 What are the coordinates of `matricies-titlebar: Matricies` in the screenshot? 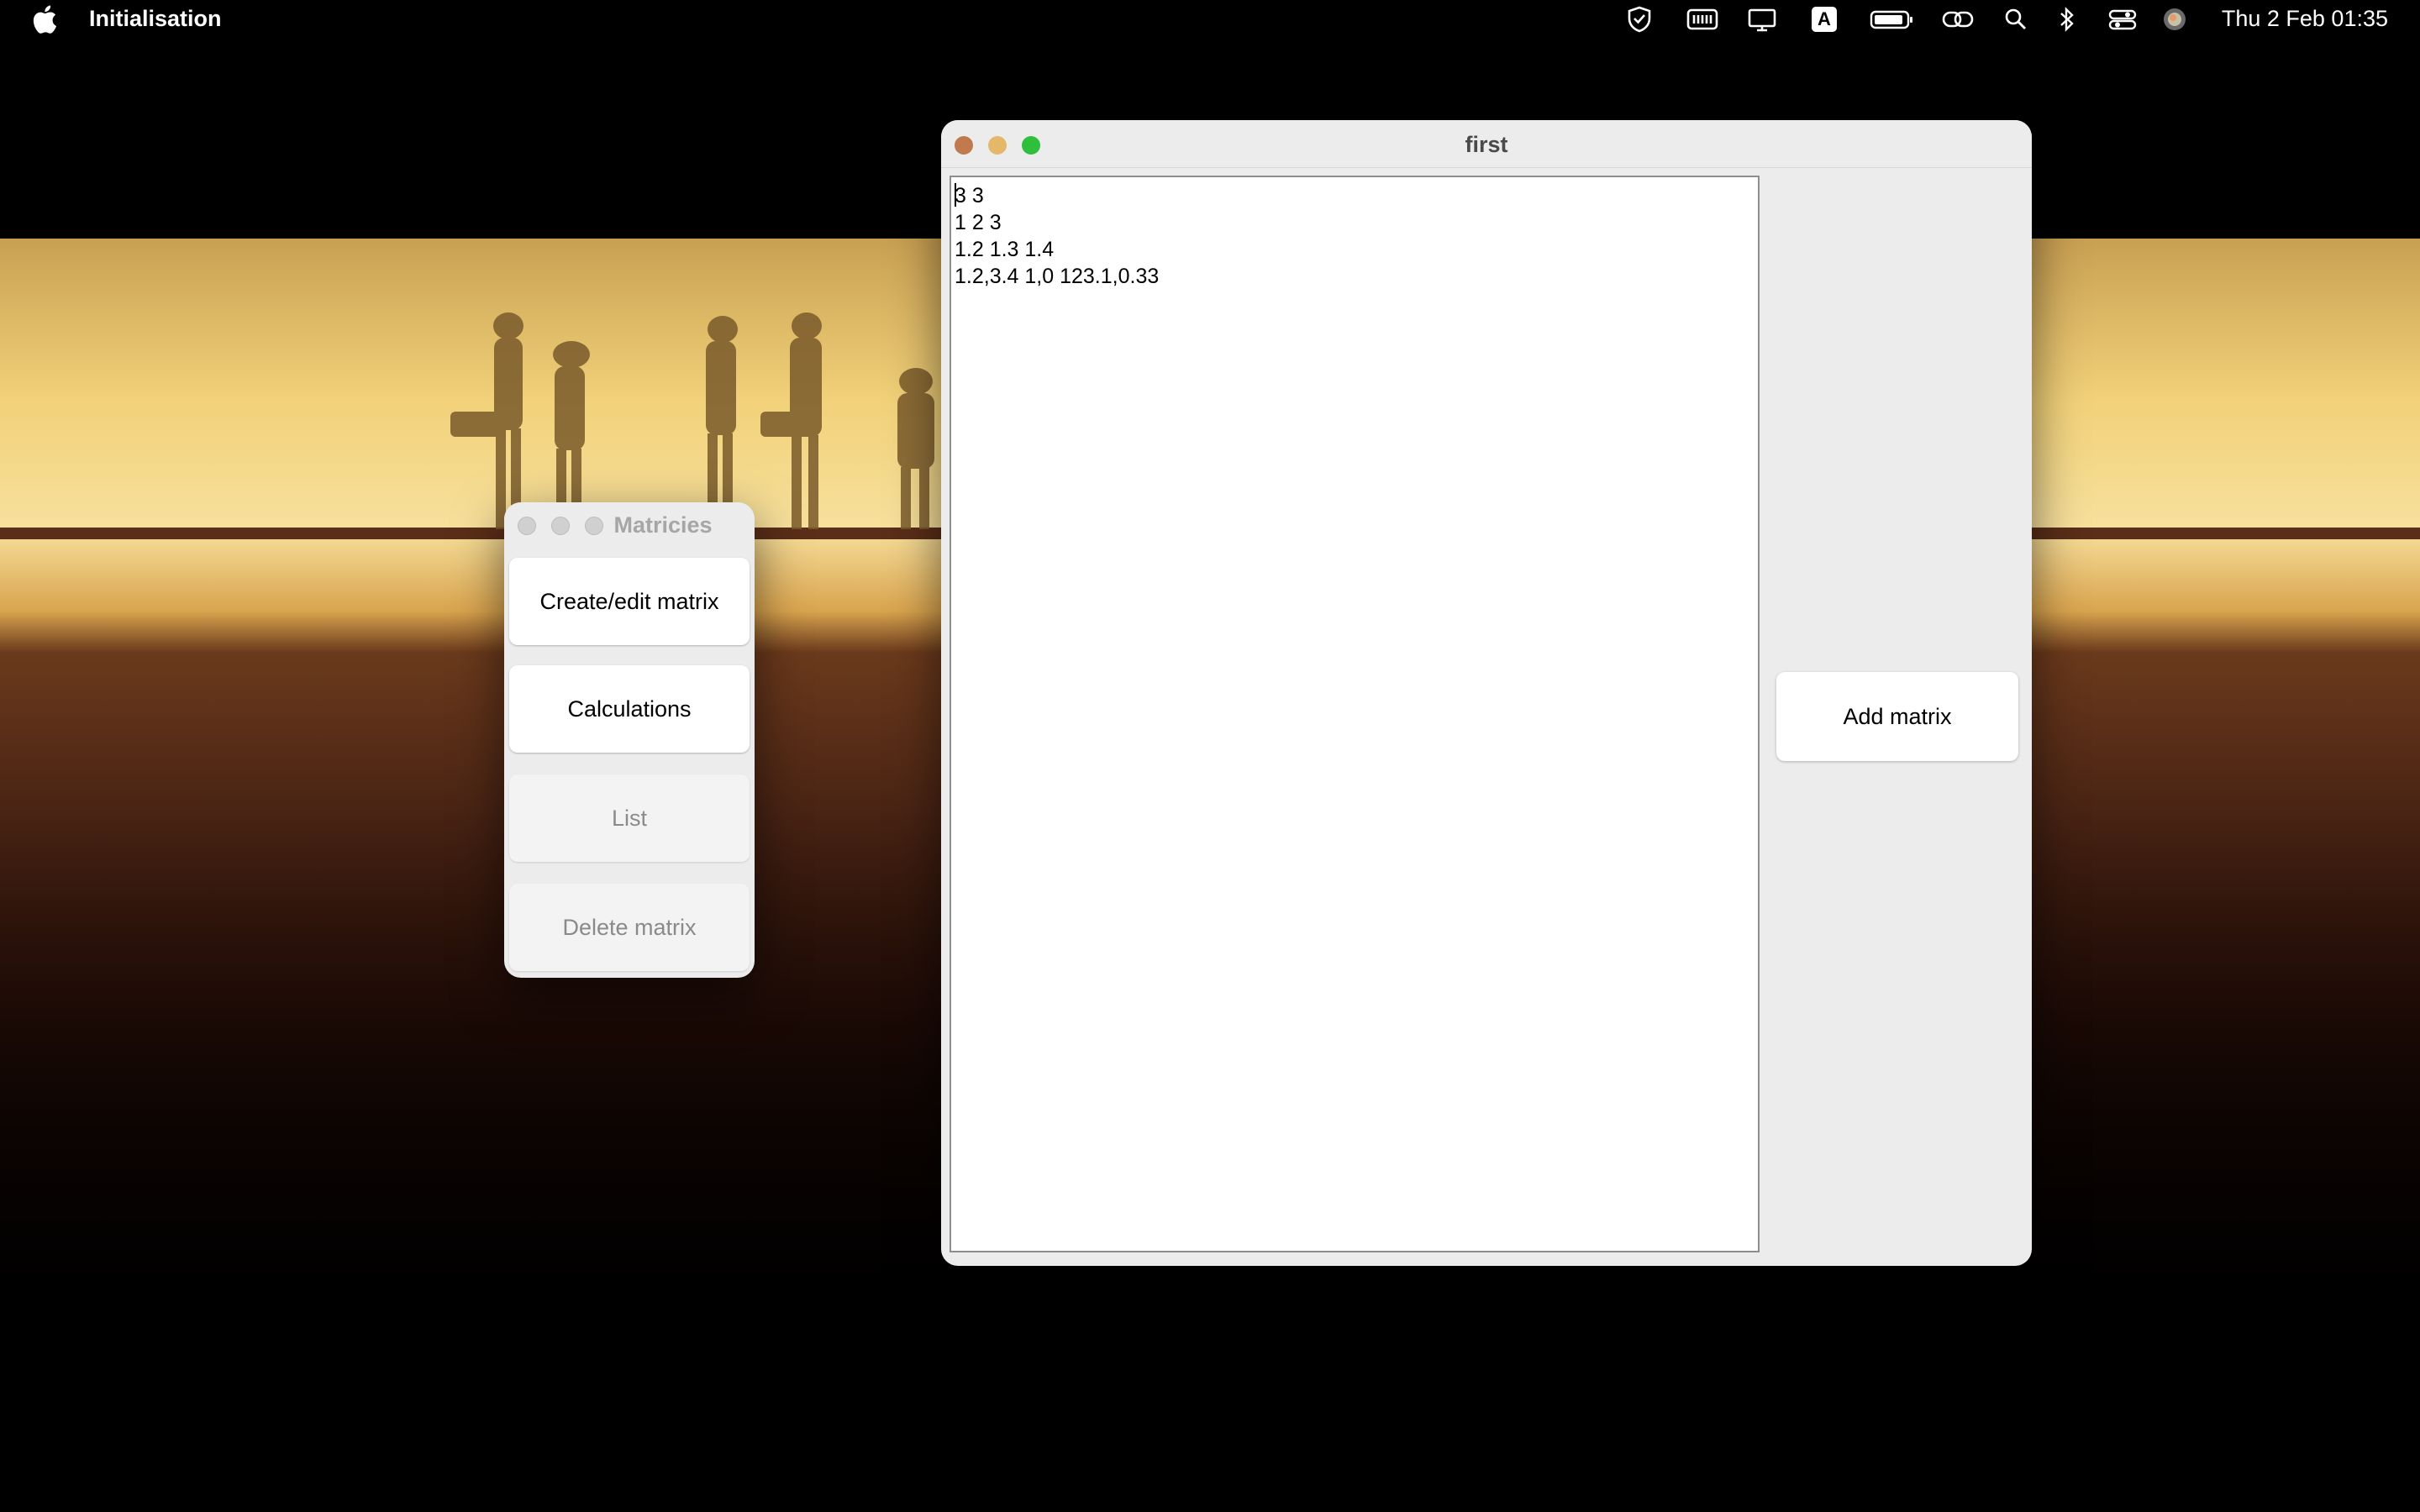 It's located at (629, 525).